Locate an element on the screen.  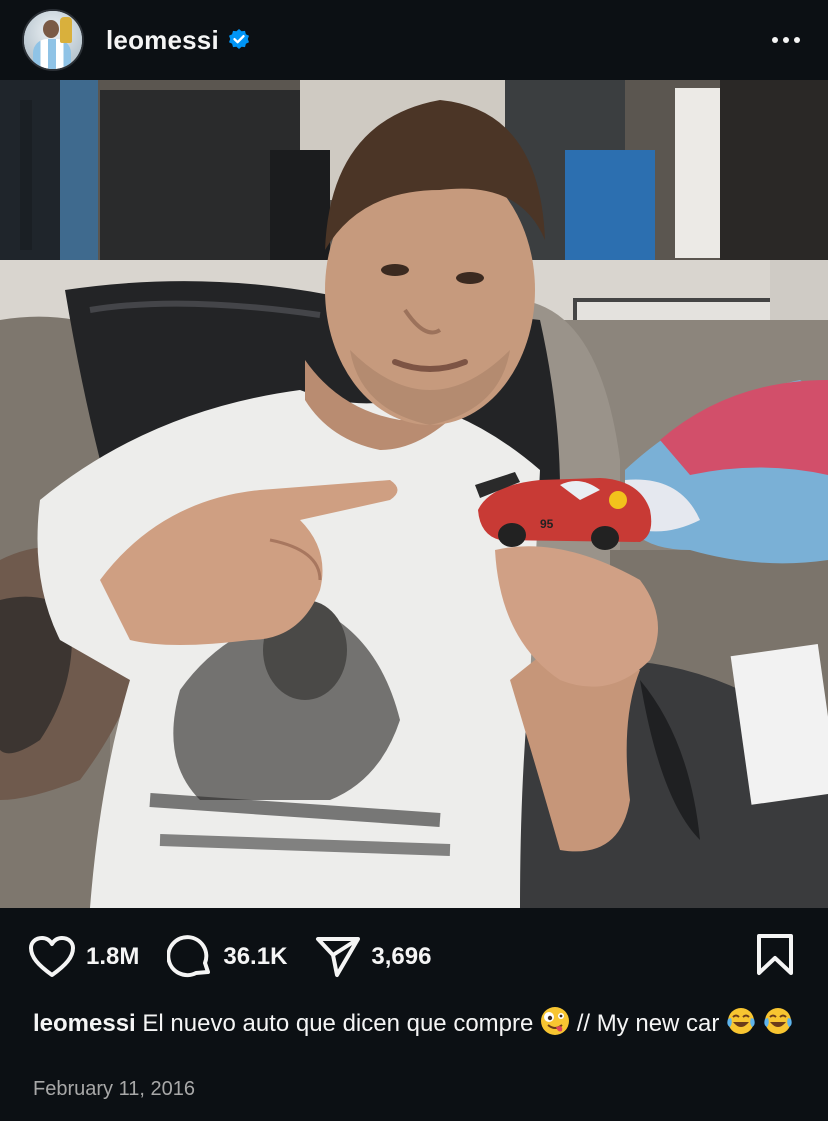
comment-count: 36.1K is located at coordinates (255, 956).